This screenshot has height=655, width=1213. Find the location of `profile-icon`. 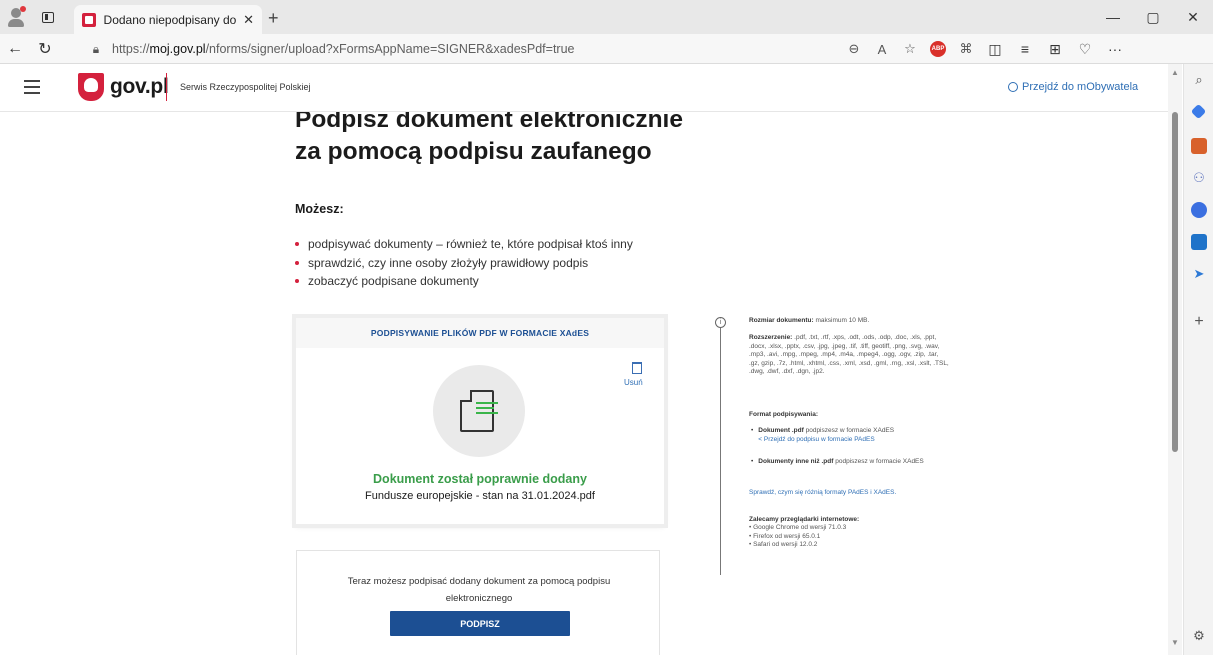

profile-icon is located at coordinates (16, 17).